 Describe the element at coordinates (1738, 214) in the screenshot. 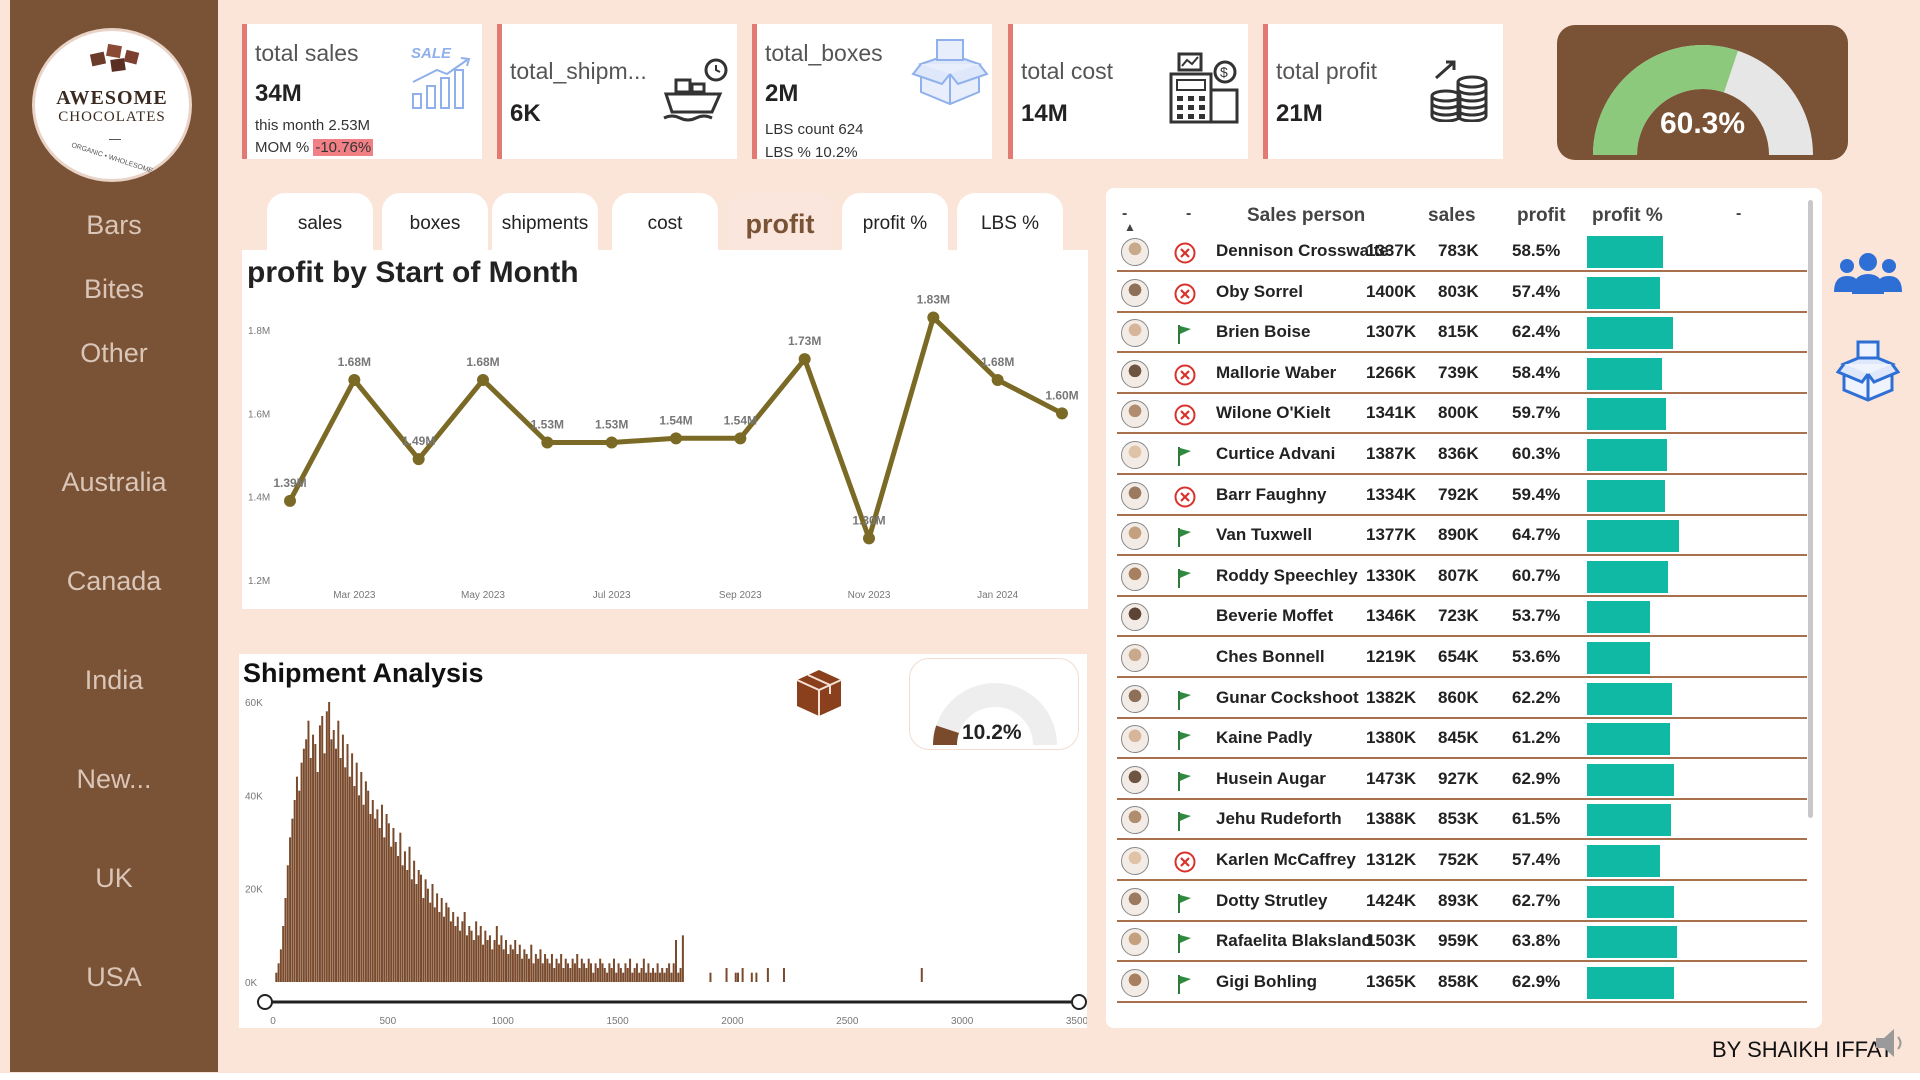

I see `header-bar: -` at that location.